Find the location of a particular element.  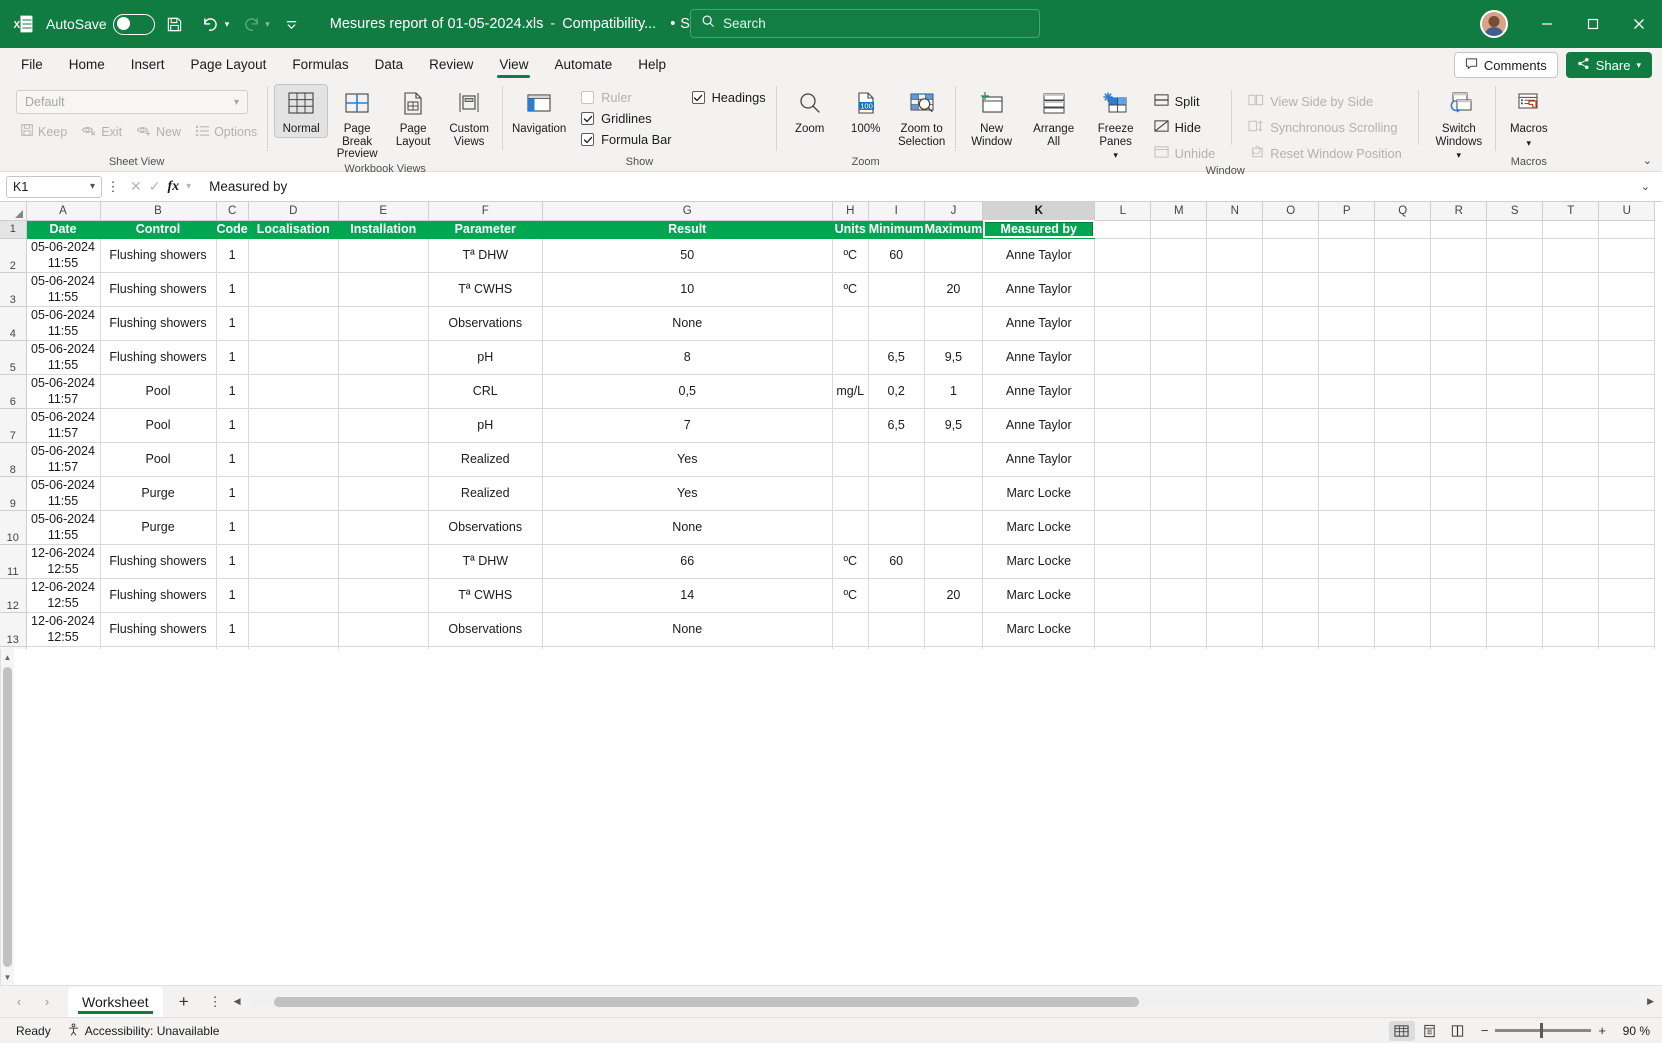

cell-N4 is located at coordinates (1235, 323).